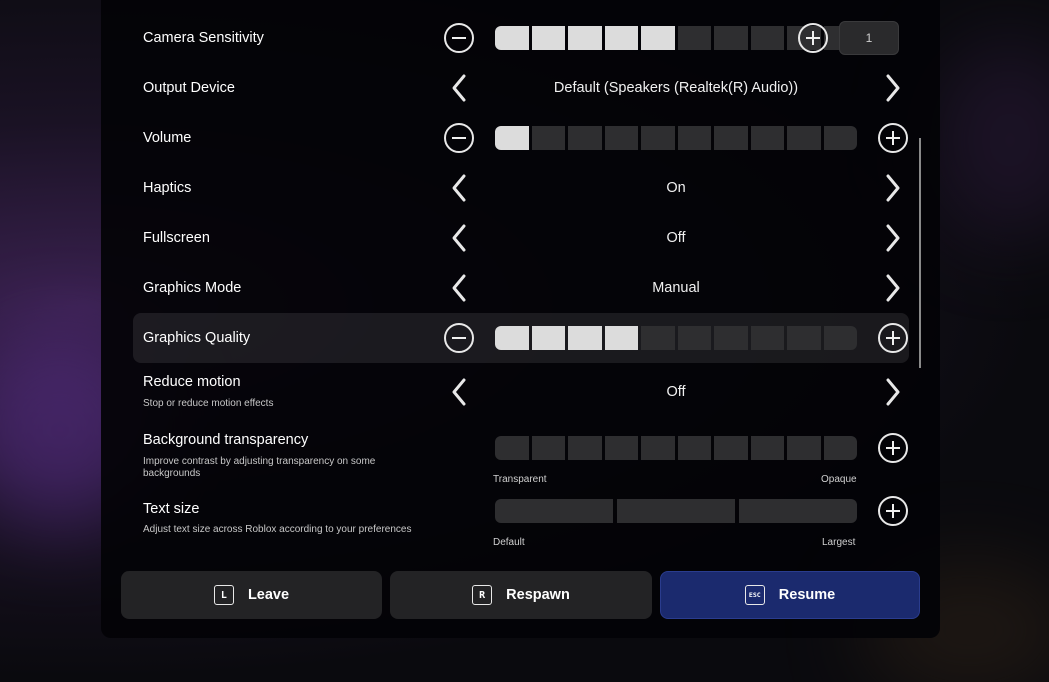  I want to click on decrease-graphics-quality-button, so click(459, 338).